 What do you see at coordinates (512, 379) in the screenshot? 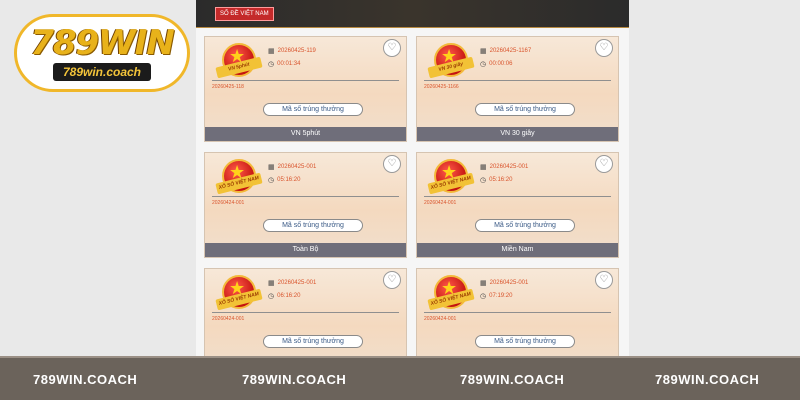
I see `footer-domain-3: 789WIN.COACH` at bounding box center [512, 379].